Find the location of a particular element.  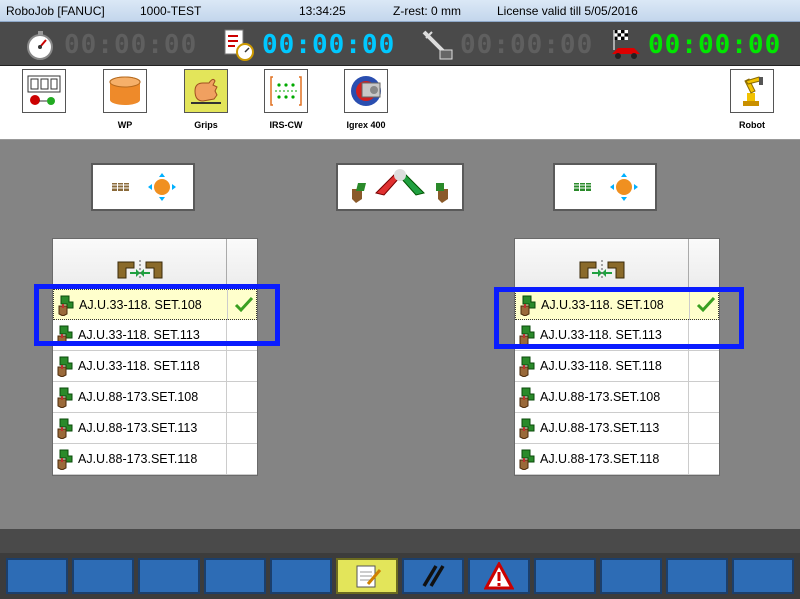

grips-hand-icon is located at coordinates (206, 91).